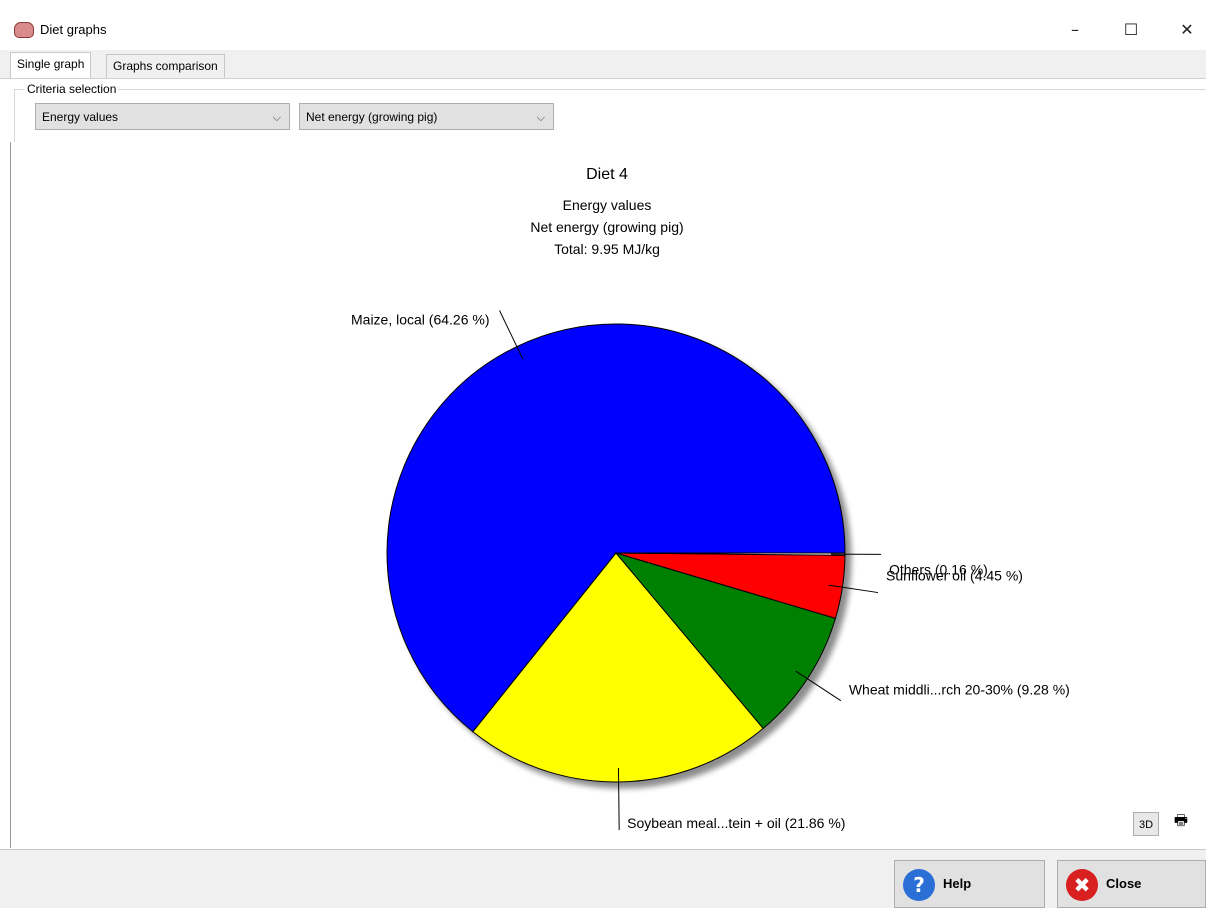 This screenshot has width=1206, height=908. I want to click on category-select-value: Energy values, so click(80, 117).